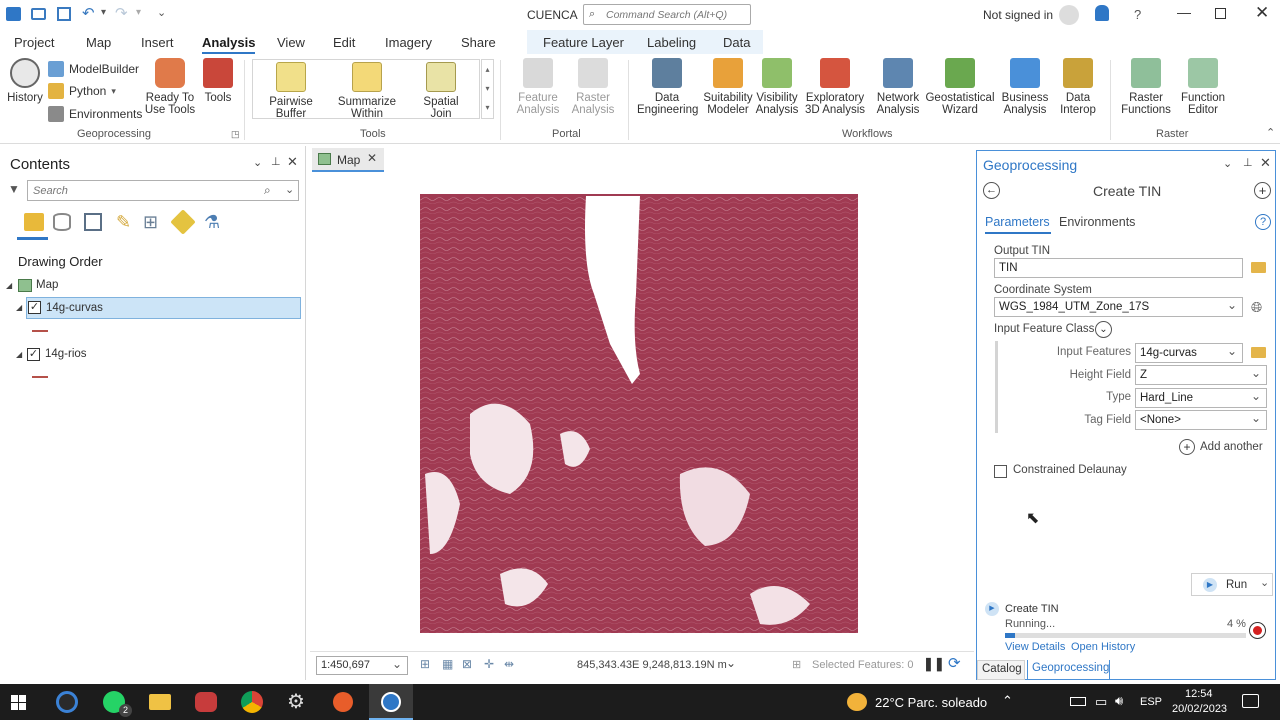 This screenshot has width=1280, height=720. What do you see at coordinates (960, 87) in the screenshot?
I see `geostatistical-wizard-button: Geostatistical Wizard` at bounding box center [960, 87].